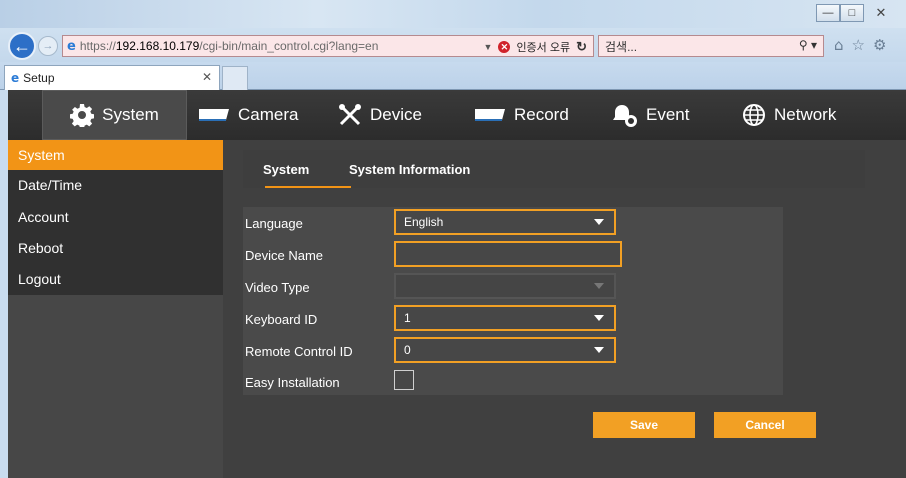 The image size is (906, 478). Describe the element at coordinates (852, 13) in the screenshot. I see `maximize-icon: □` at that location.